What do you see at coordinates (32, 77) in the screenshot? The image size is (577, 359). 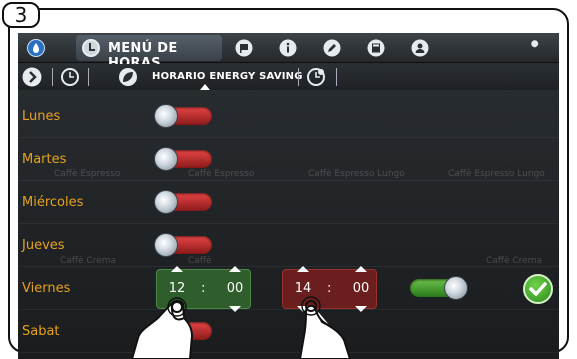 I see `arrow-right-icon` at bounding box center [32, 77].